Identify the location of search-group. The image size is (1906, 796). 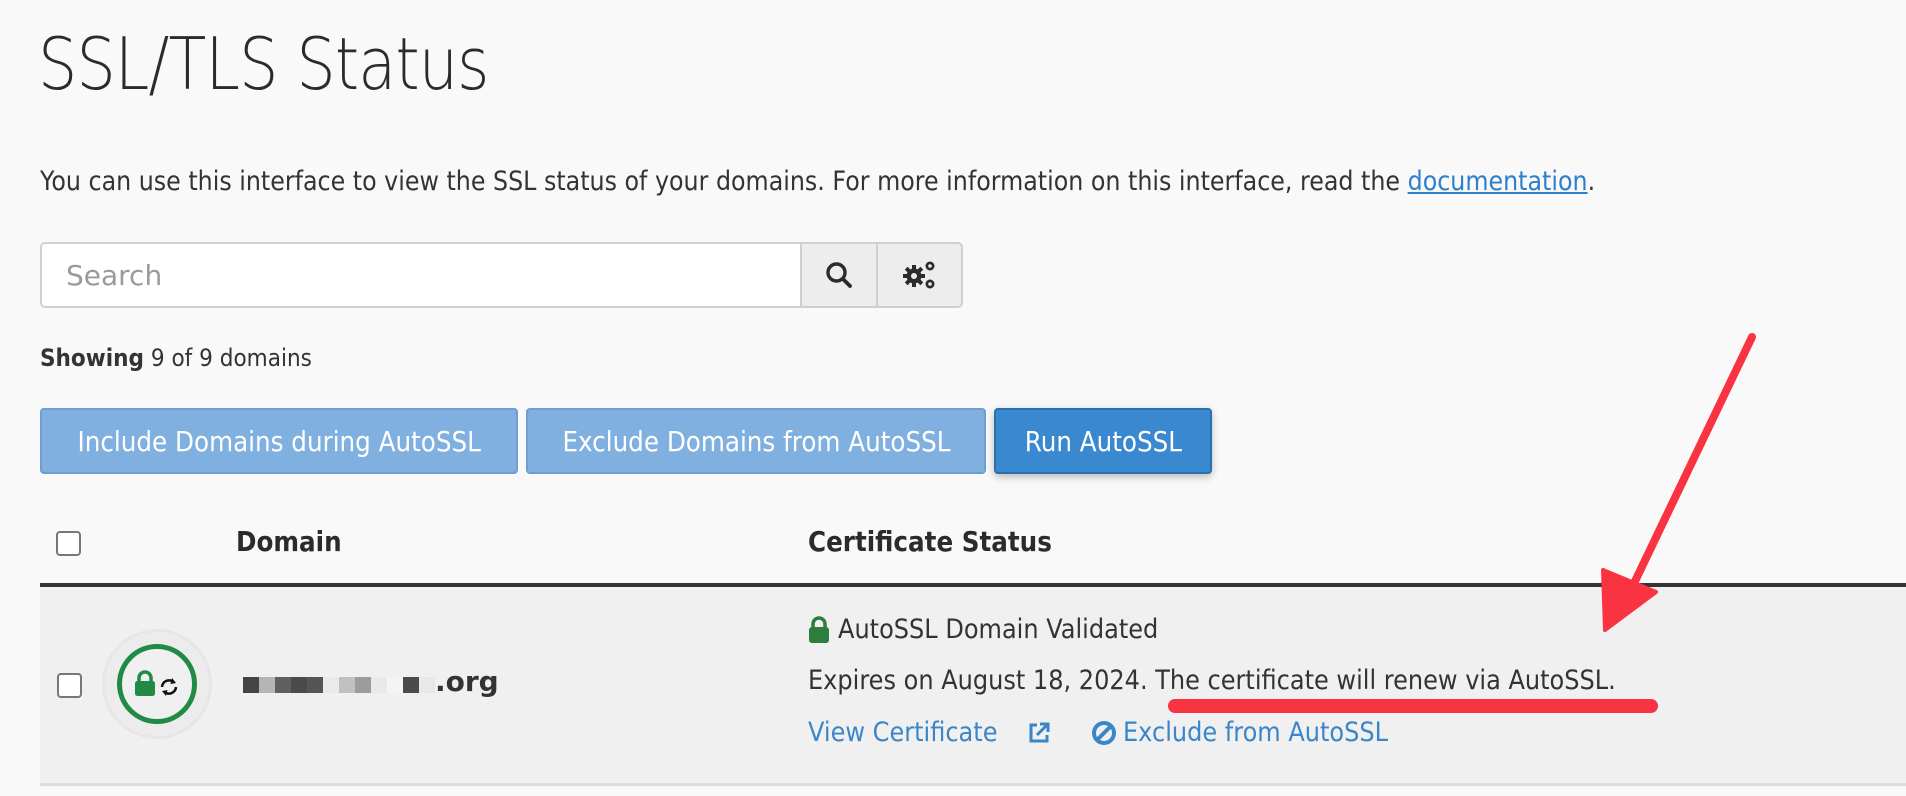
(501, 275).